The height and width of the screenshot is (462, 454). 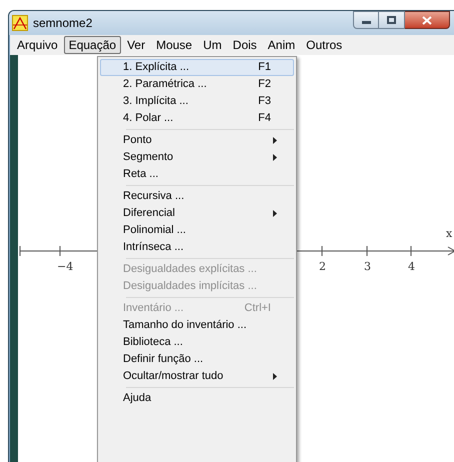 What do you see at coordinates (281, 45) in the screenshot?
I see `menu-bar-item: Anim` at bounding box center [281, 45].